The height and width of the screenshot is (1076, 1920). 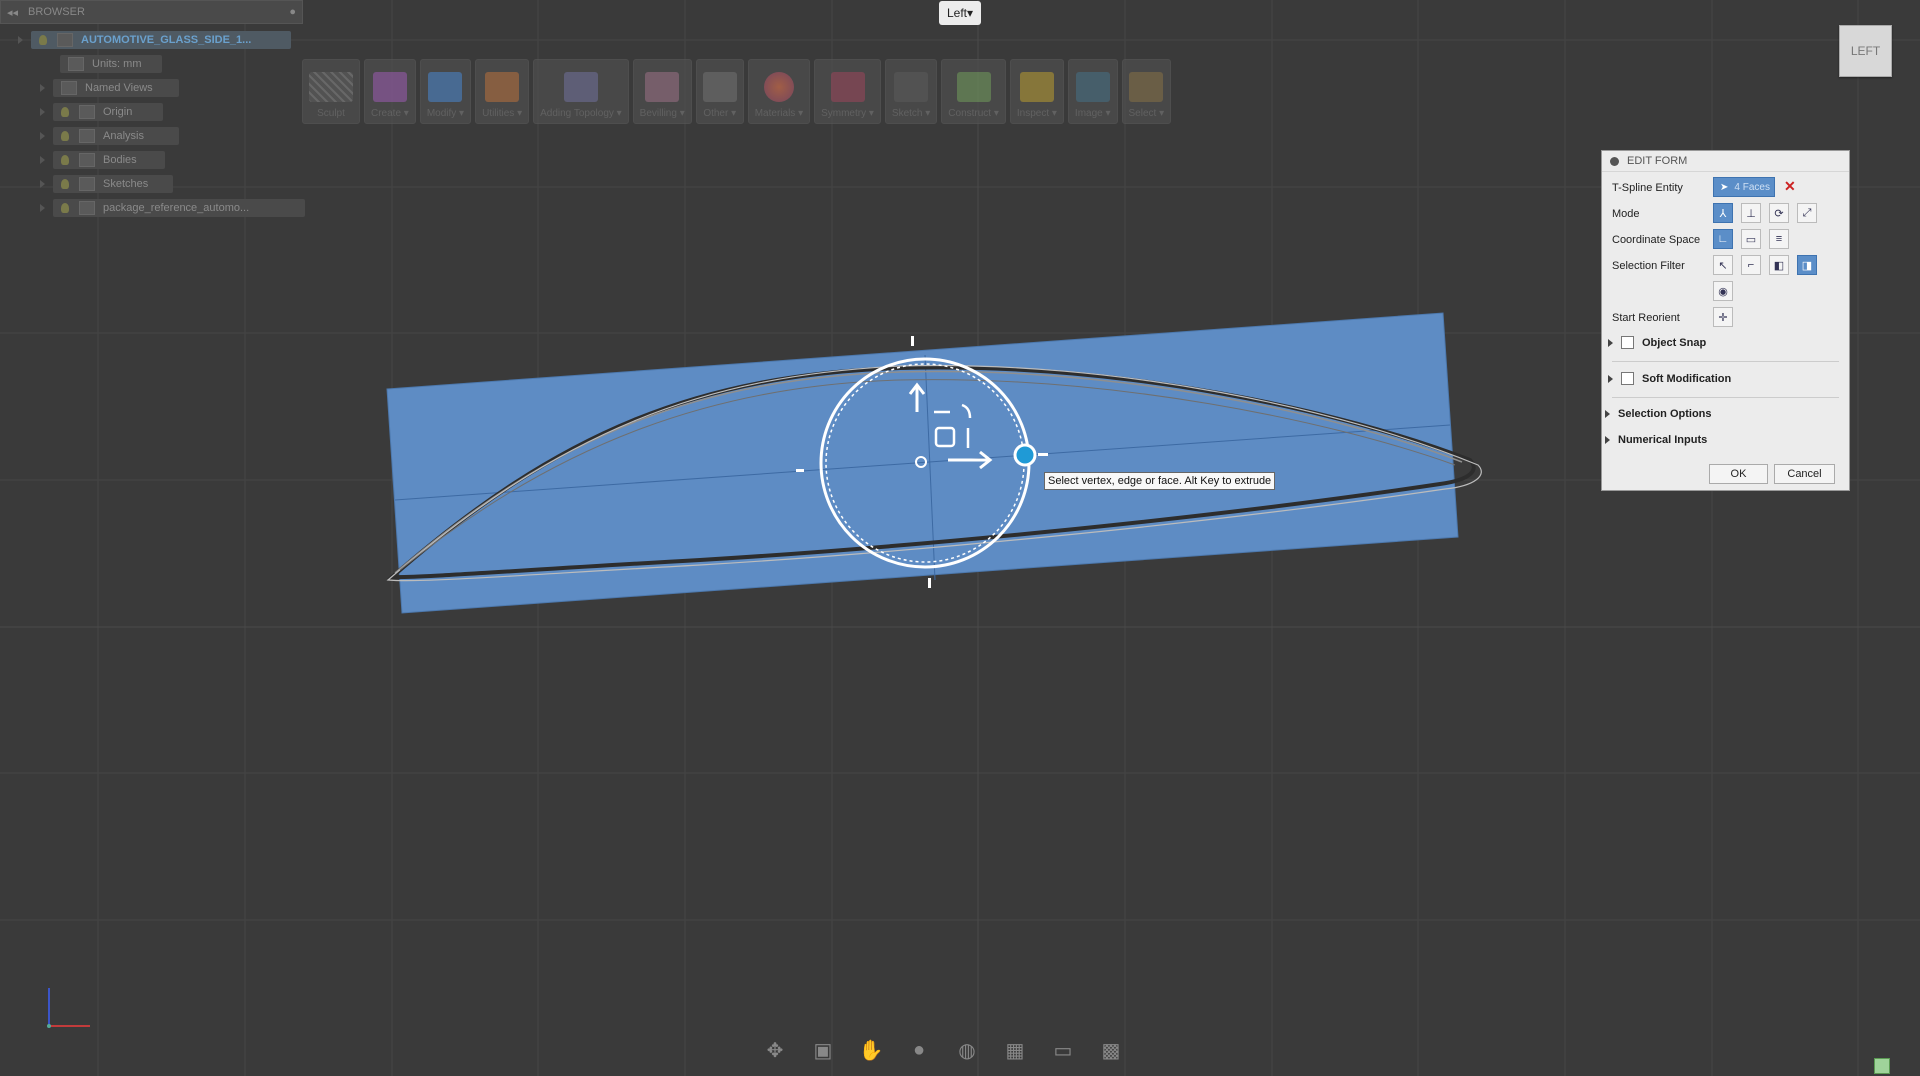 What do you see at coordinates (1723, 213) in the screenshot?
I see `mode-multi-icon: ⅄` at bounding box center [1723, 213].